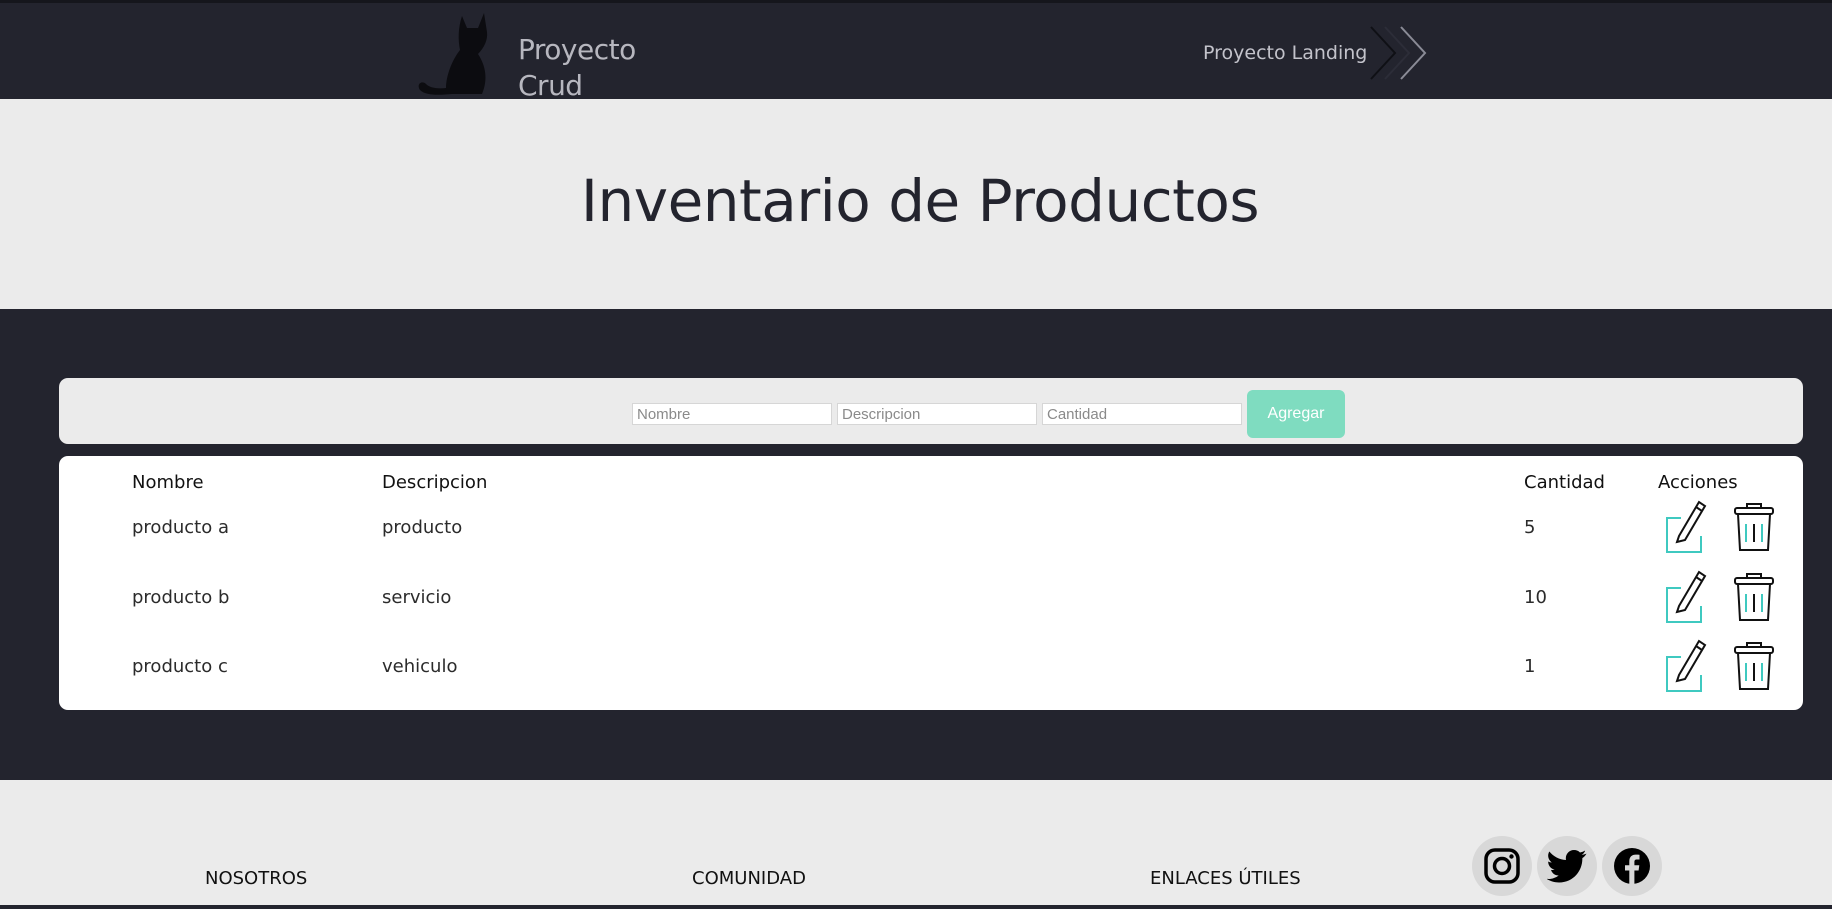 This screenshot has height=909, width=1832. Describe the element at coordinates (916, 907) in the screenshot. I see `footer-bottom-bar` at that location.